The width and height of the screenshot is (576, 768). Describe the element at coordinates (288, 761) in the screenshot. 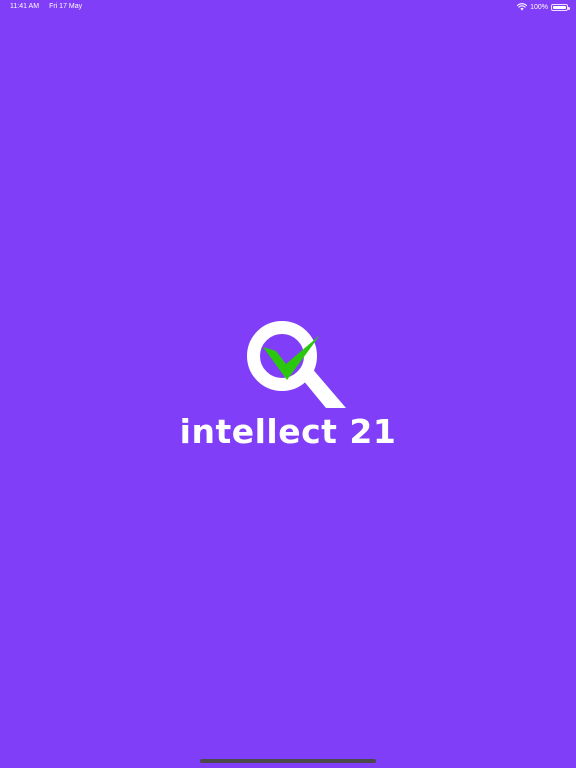

I see `home-indicator` at that location.